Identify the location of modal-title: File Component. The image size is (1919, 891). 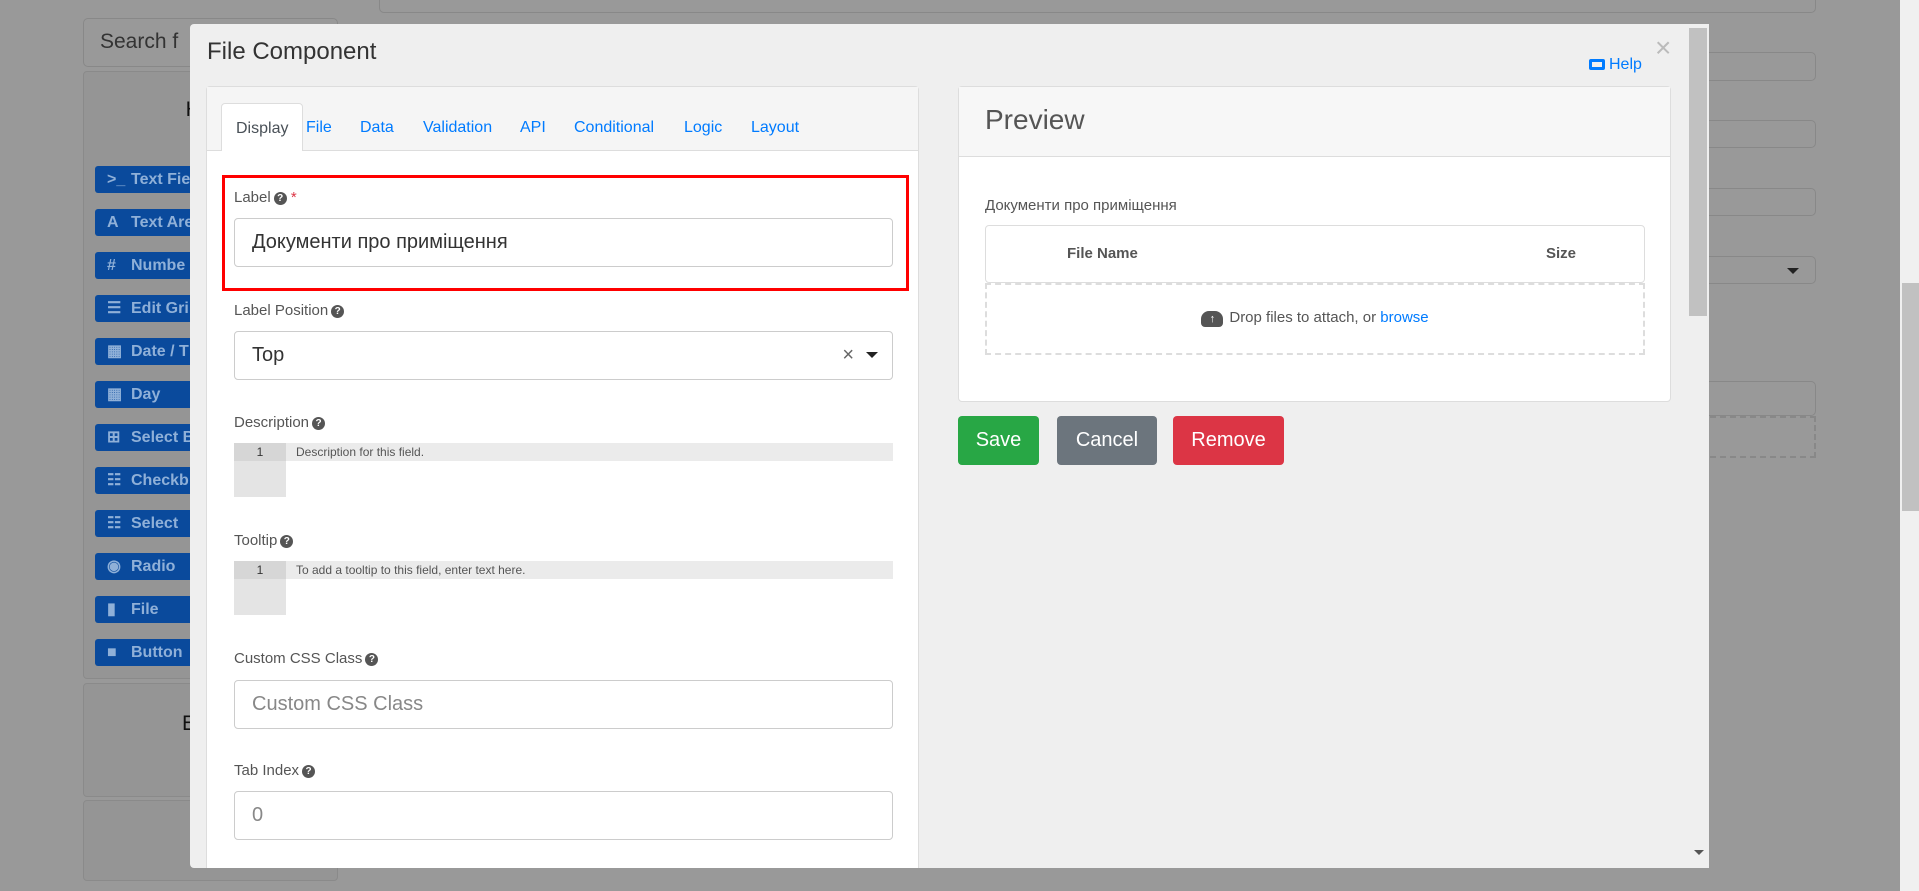
(292, 51).